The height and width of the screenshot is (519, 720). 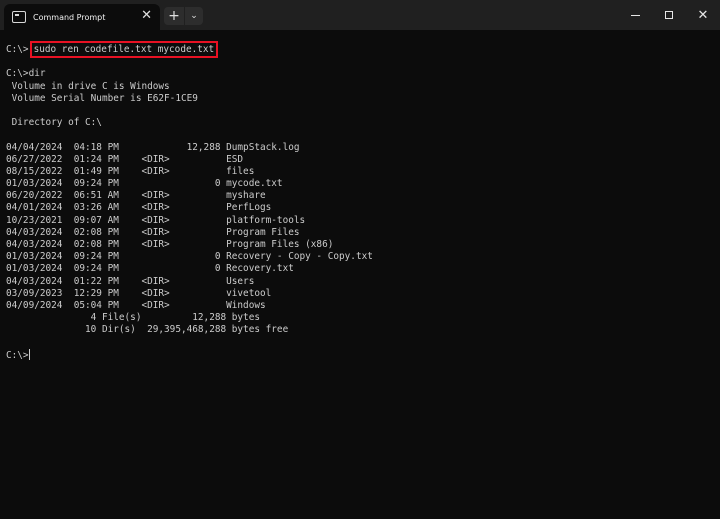 What do you see at coordinates (29, 354) in the screenshot?
I see `text-cursor` at bounding box center [29, 354].